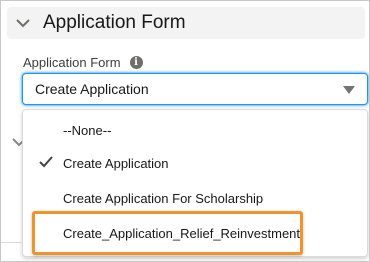  Describe the element at coordinates (23, 23) in the screenshot. I see `chevron-down-icon` at that location.